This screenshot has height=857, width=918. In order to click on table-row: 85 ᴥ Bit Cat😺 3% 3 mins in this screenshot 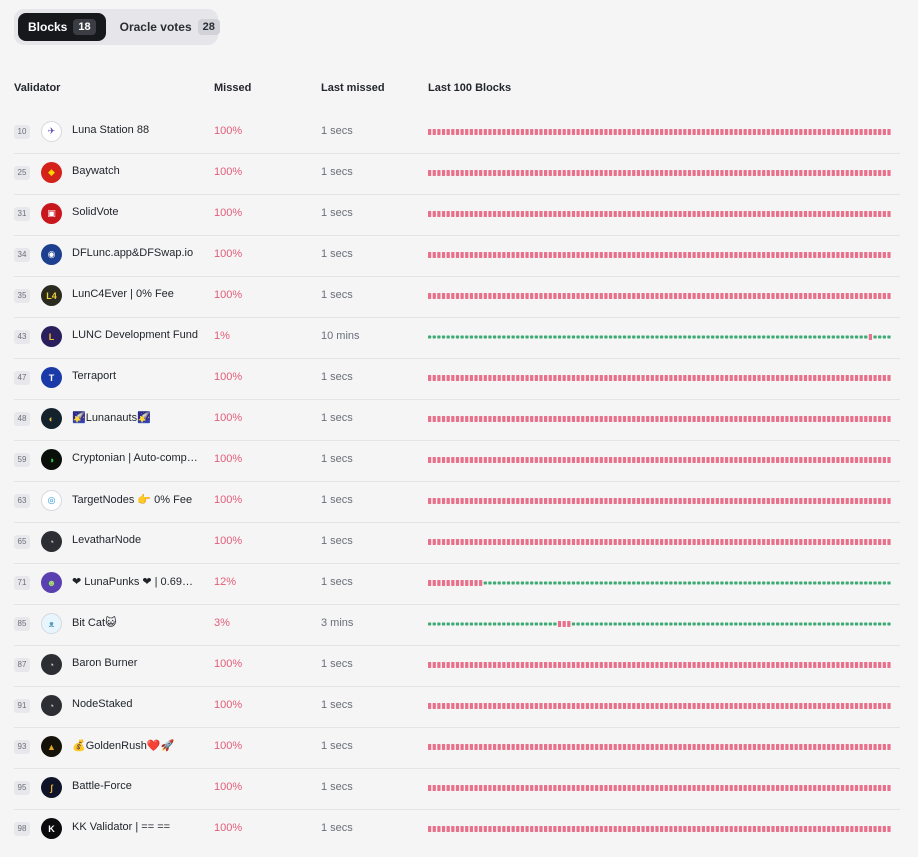, I will do `click(457, 625)`.